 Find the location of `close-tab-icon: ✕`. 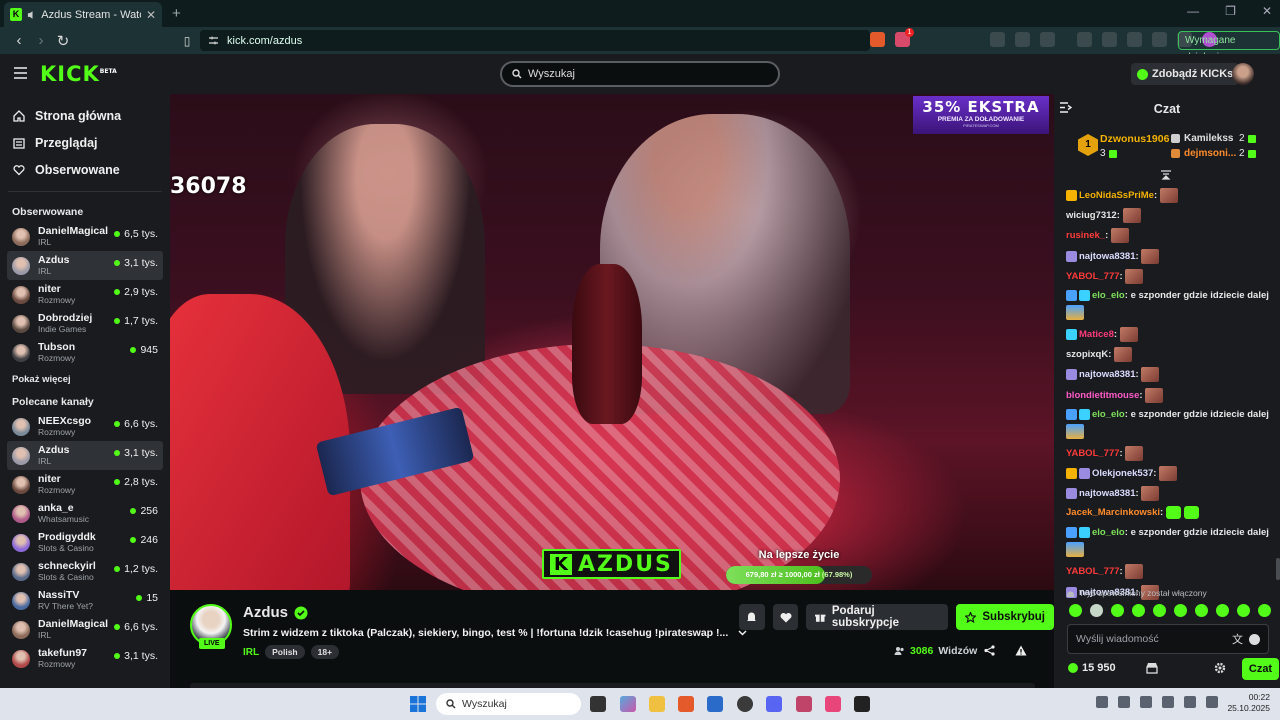

close-tab-icon: ✕ is located at coordinates (151, 15).